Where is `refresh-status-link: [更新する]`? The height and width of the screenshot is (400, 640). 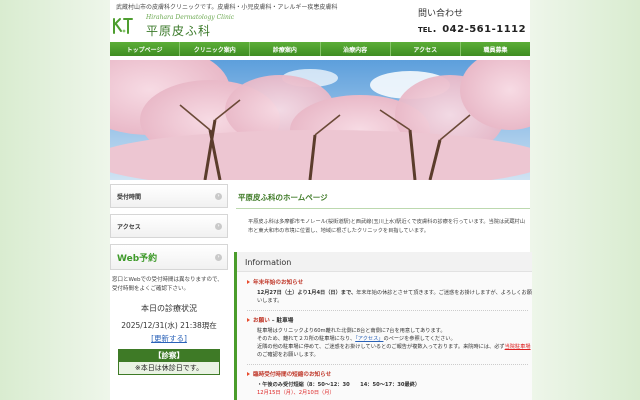 refresh-status-link: [更新する] is located at coordinates (169, 338).